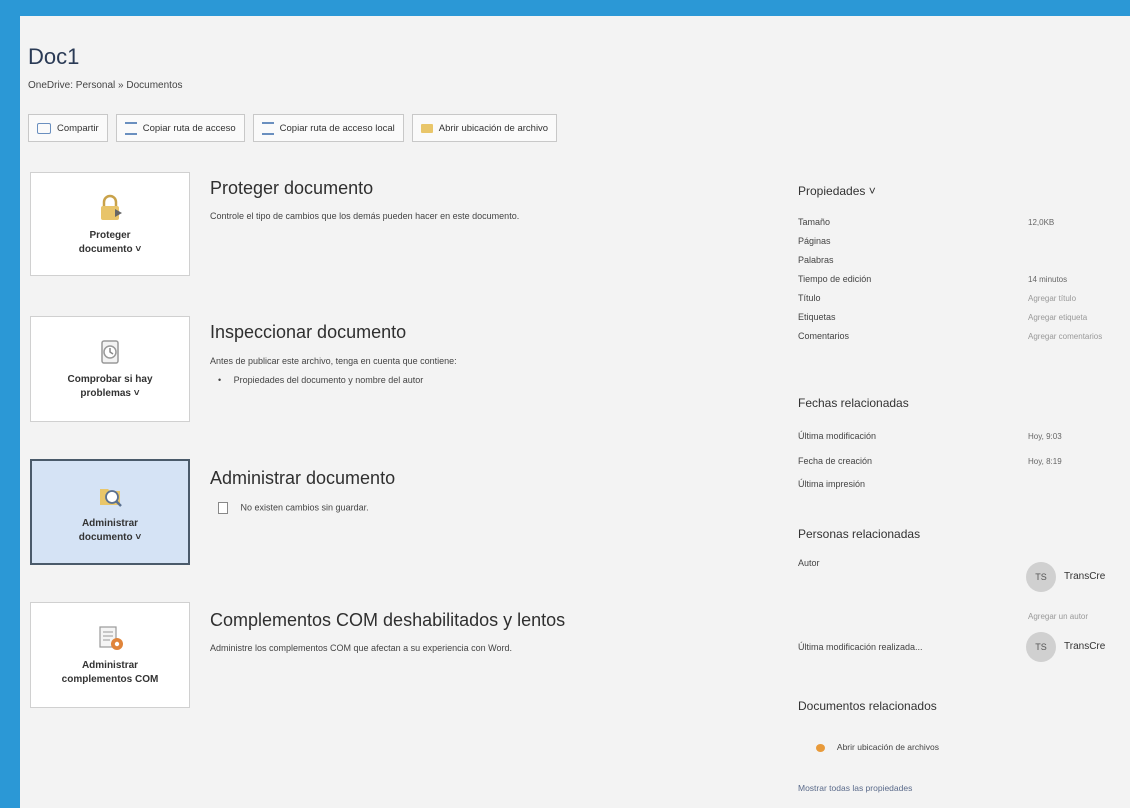 Image resolution: width=1130 pixels, height=808 pixels. I want to click on title-input: Agregar título, so click(1052, 298).